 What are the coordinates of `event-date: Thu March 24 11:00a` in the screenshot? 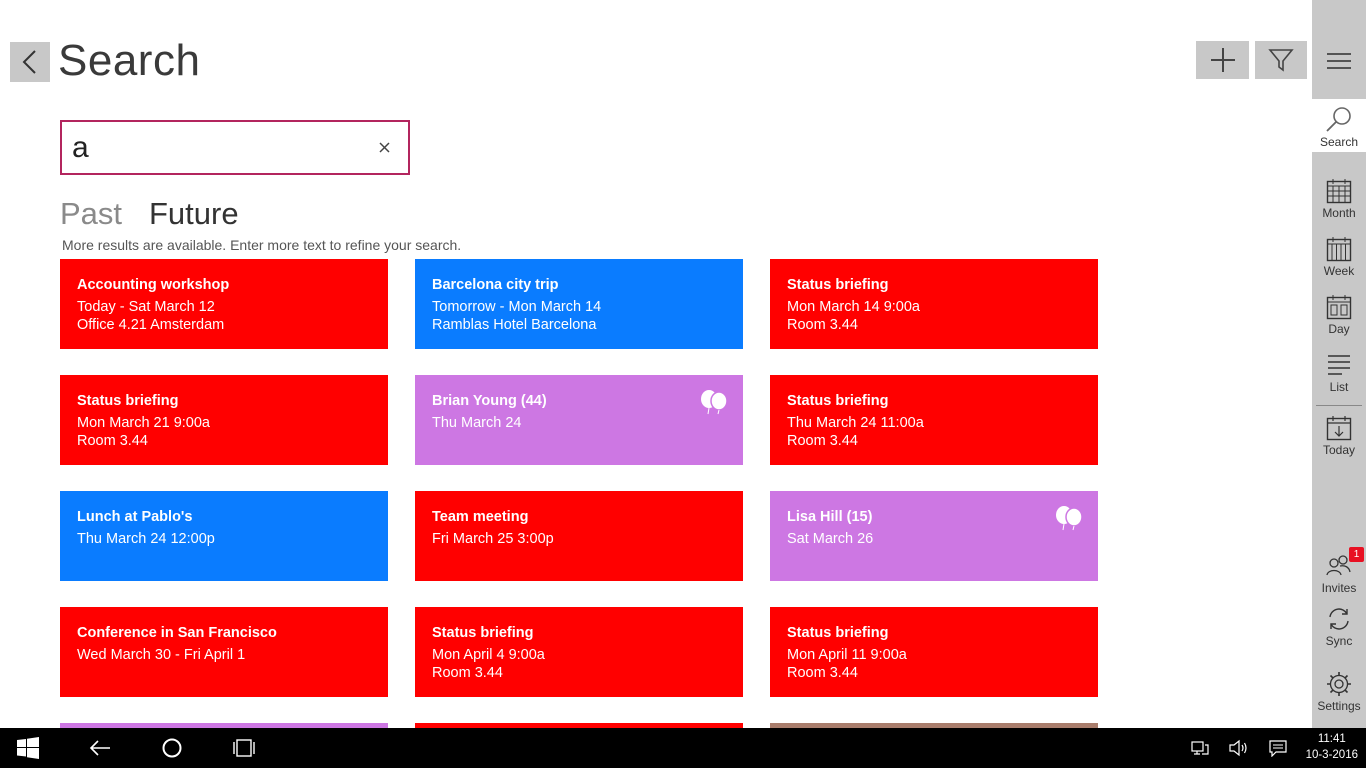 It's located at (855, 423).